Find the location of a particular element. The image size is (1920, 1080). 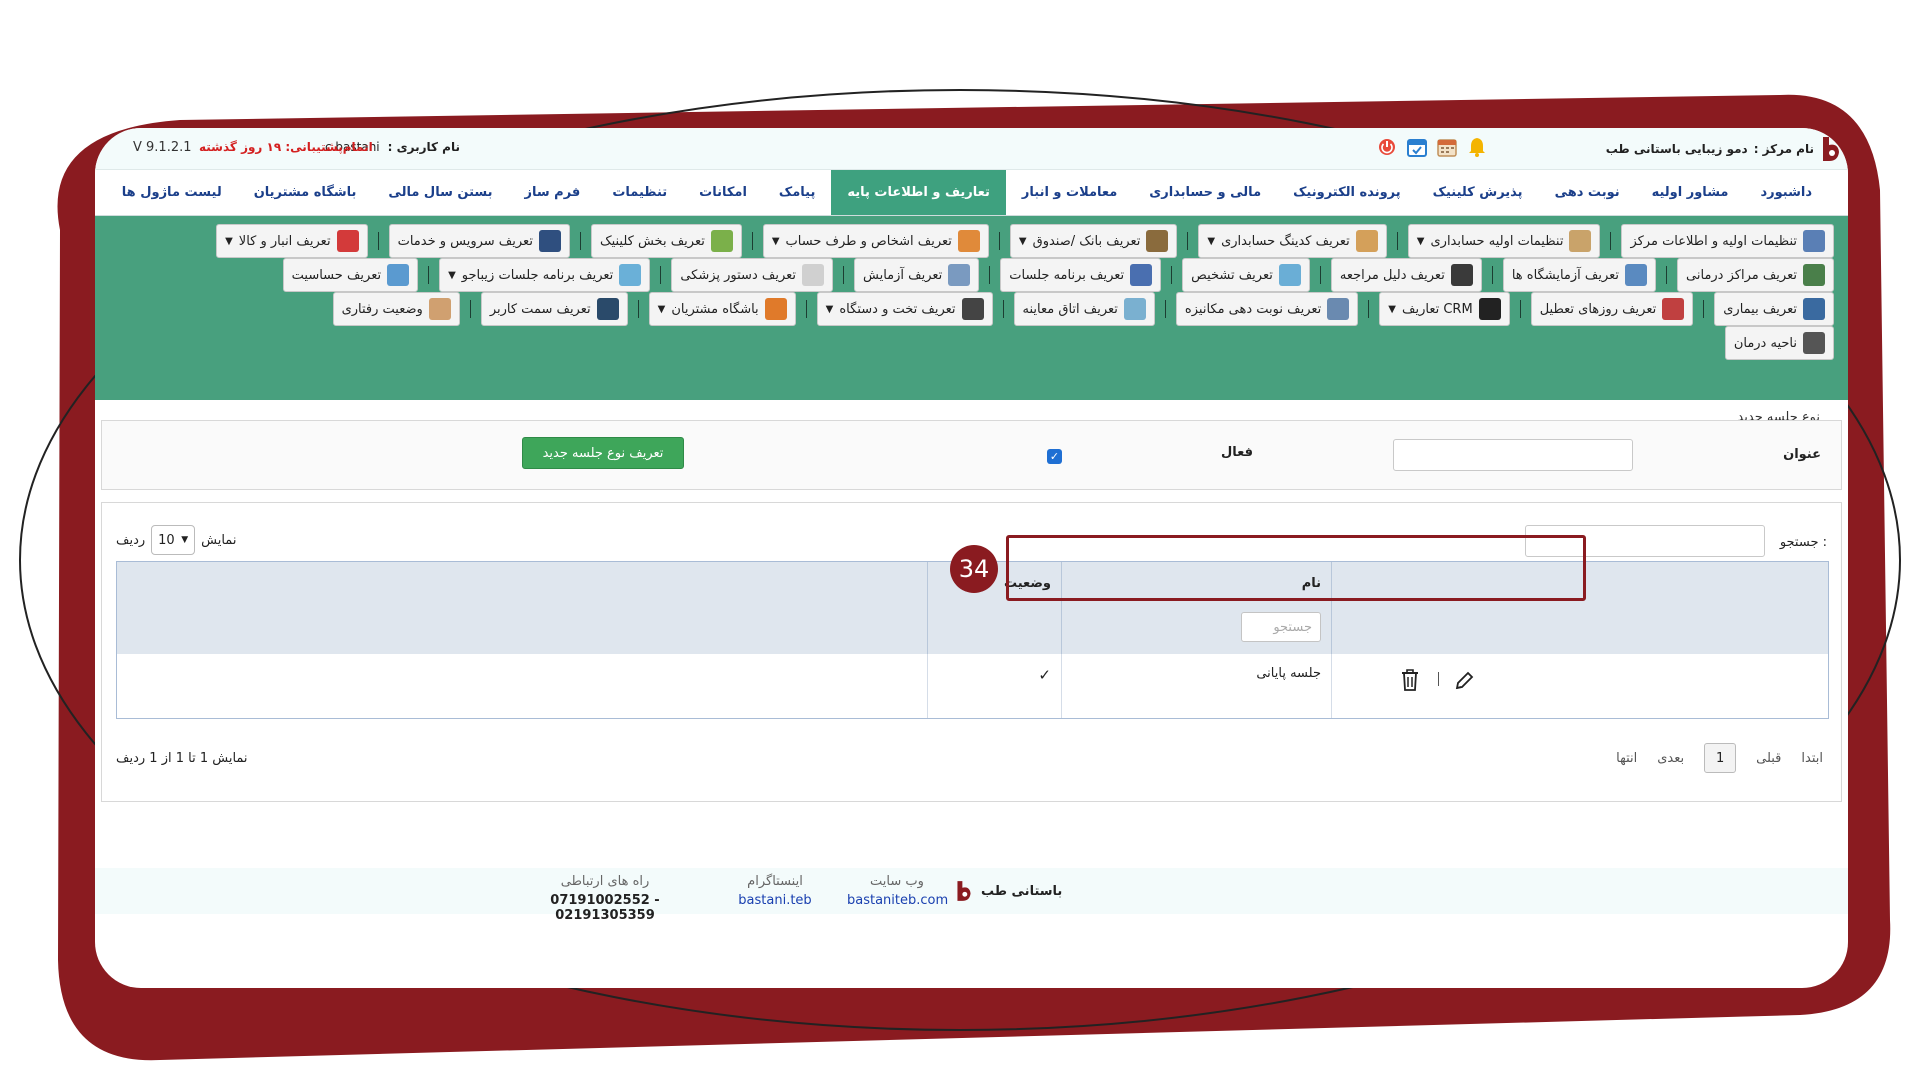

calendar-check-icon is located at coordinates (1417, 147).